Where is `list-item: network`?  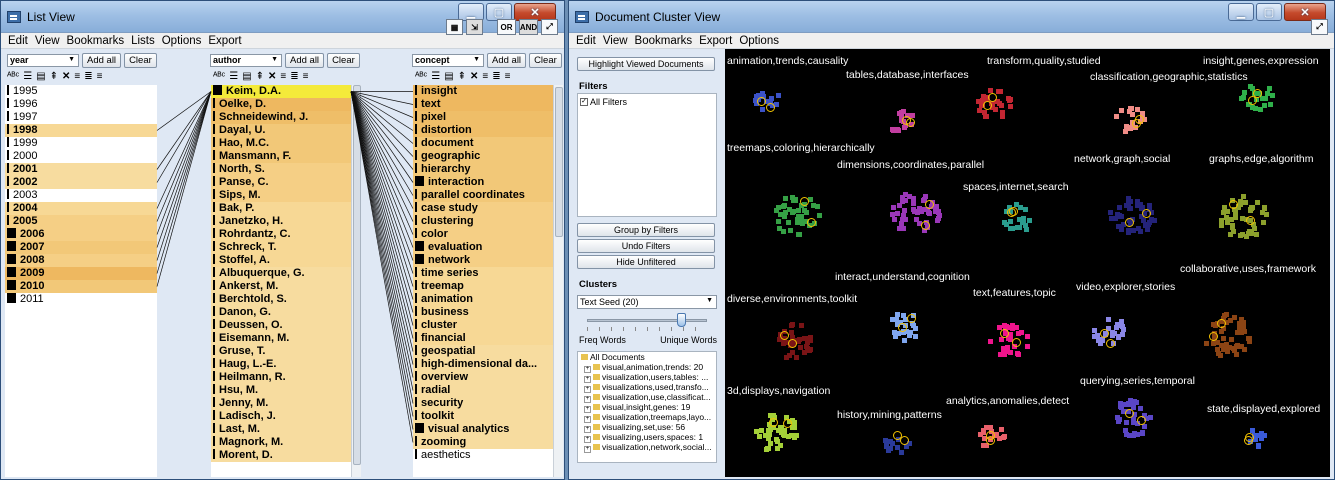 list-item: network is located at coordinates (485, 260).